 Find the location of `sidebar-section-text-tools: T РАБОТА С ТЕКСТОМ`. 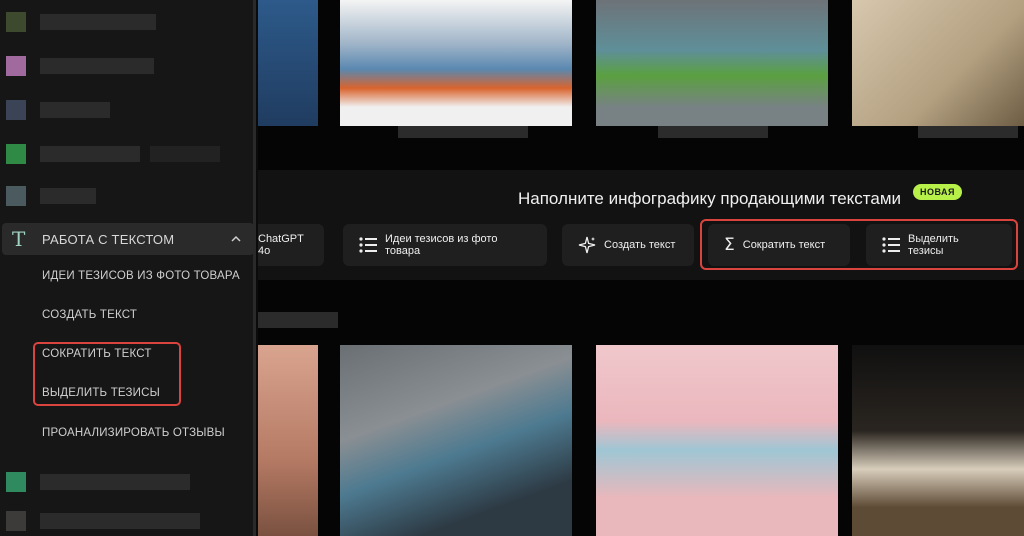

sidebar-section-text-tools: T РАБОТА С ТЕКСТОМ is located at coordinates (128, 239).